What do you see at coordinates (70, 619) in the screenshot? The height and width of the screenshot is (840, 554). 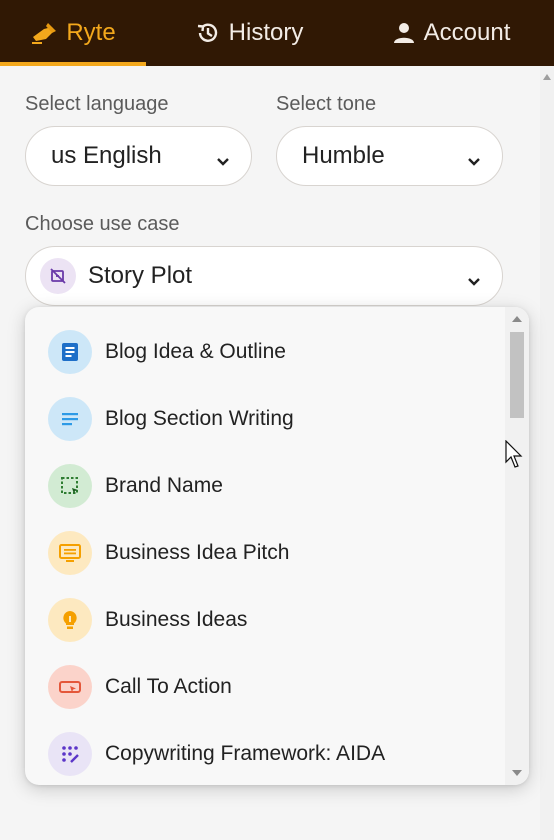 I see `lightbulb-icon` at bounding box center [70, 619].